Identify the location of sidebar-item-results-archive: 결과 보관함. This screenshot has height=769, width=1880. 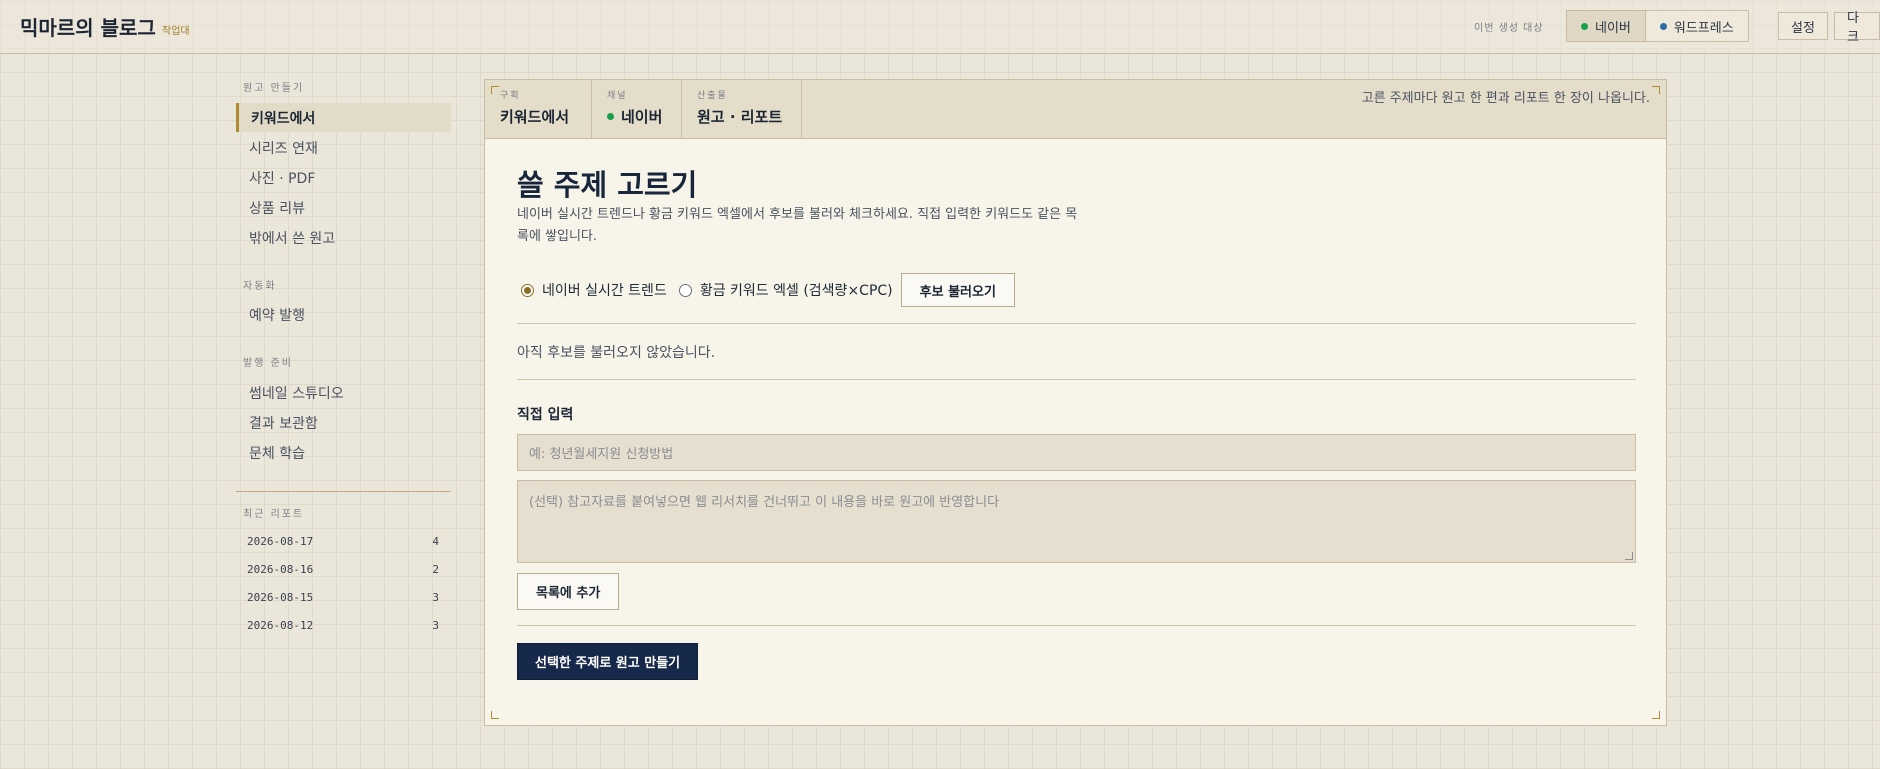
(343, 422).